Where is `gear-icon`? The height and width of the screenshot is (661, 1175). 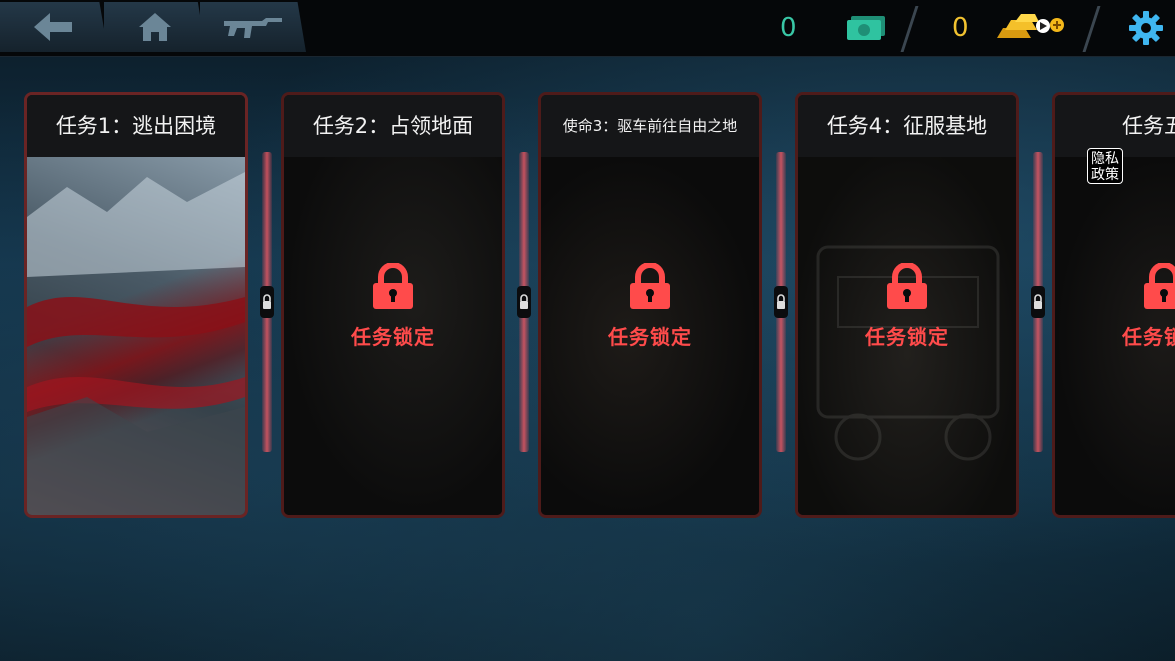 gear-icon is located at coordinates (1146, 28).